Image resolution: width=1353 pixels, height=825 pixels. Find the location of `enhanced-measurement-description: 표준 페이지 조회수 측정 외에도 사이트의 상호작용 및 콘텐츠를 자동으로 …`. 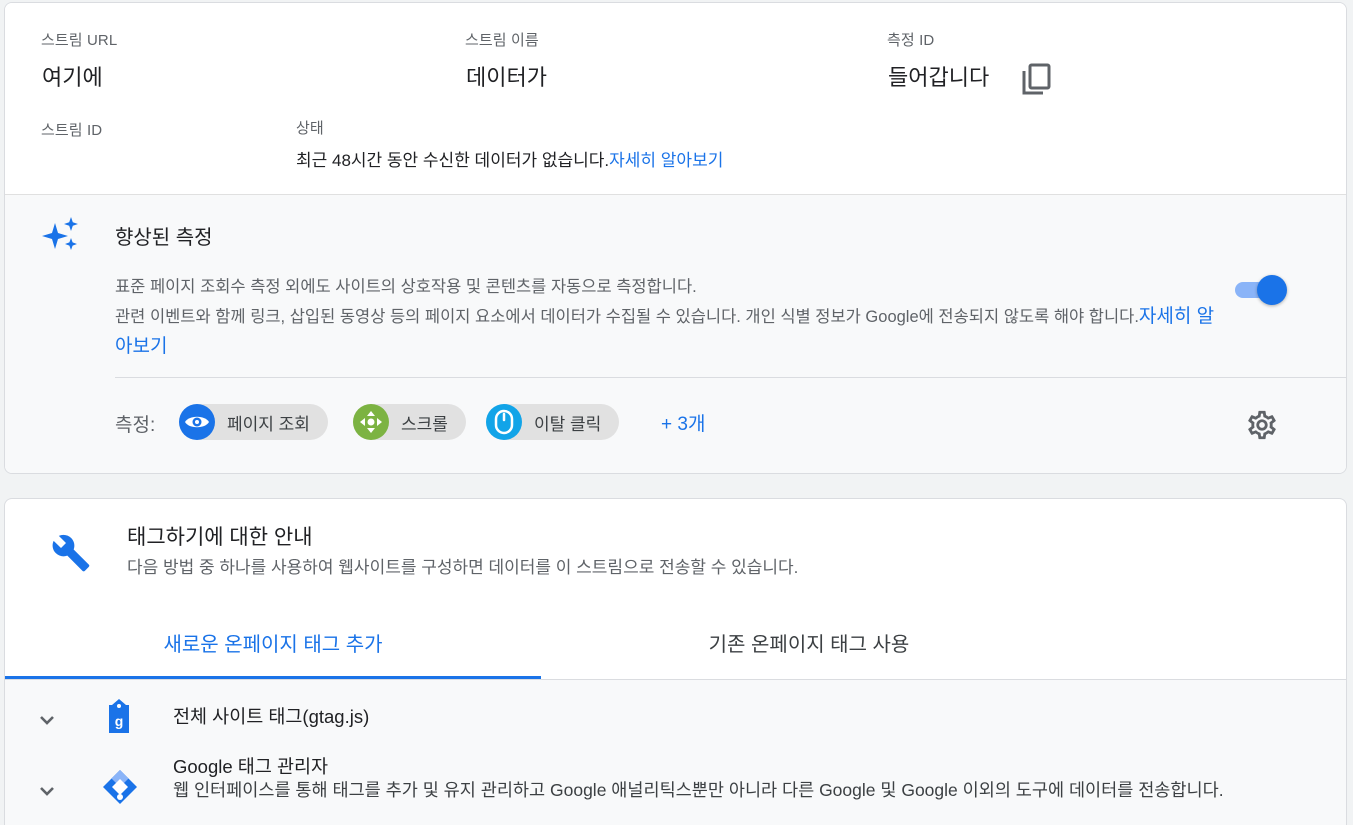

enhanced-measurement-description: 표준 페이지 조회수 측정 외에도 사이트의 상호작용 및 콘텐츠를 자동으로 … is located at coordinates (670, 317).